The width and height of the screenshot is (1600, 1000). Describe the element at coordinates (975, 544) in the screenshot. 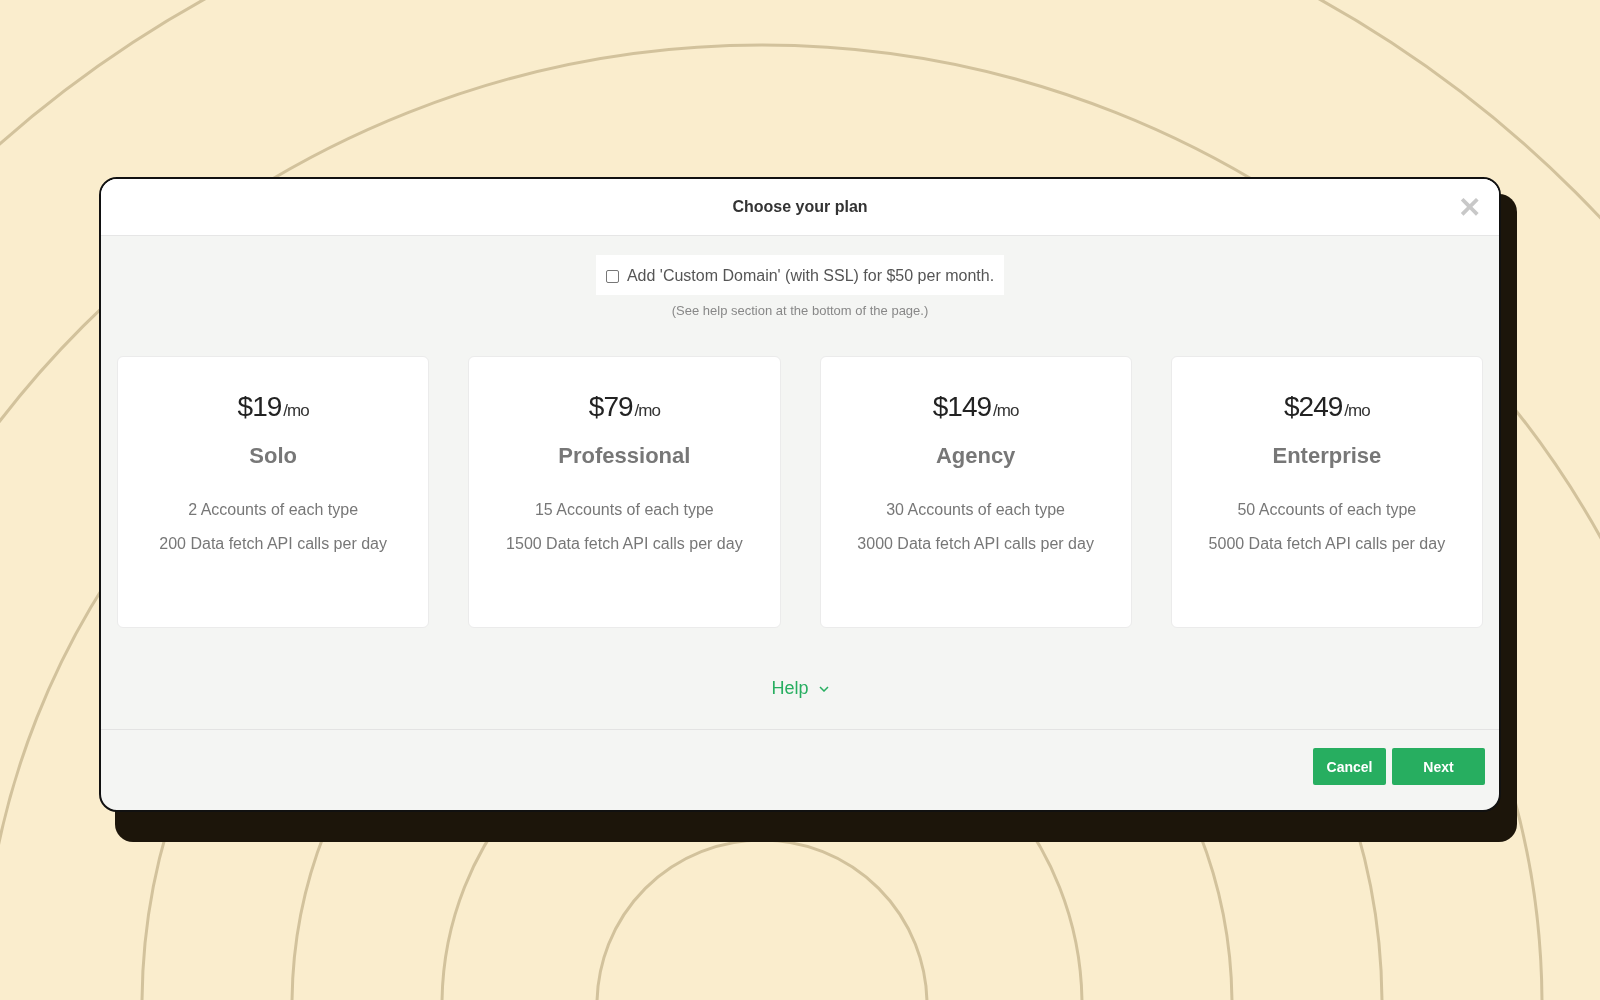

I see `plan-feature: 3000 Data fetch API calls per day` at that location.